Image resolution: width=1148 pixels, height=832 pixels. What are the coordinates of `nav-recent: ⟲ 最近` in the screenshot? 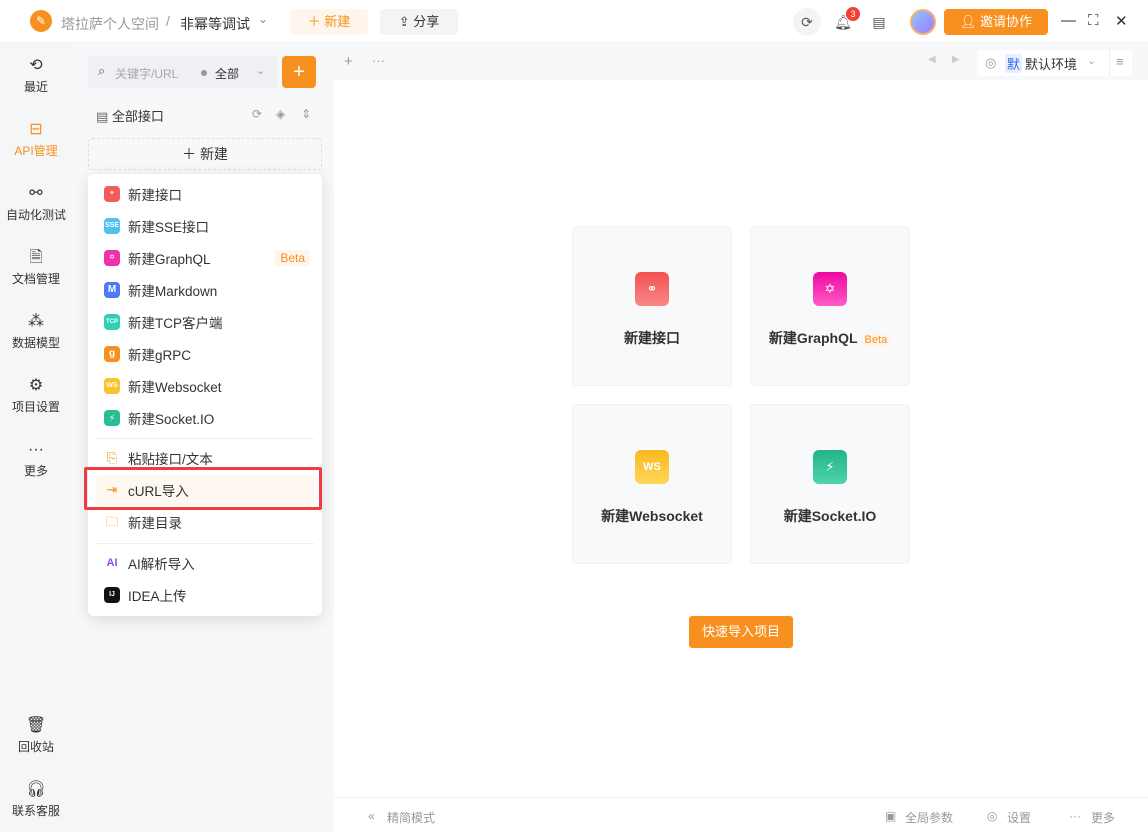 It's located at (36, 75).